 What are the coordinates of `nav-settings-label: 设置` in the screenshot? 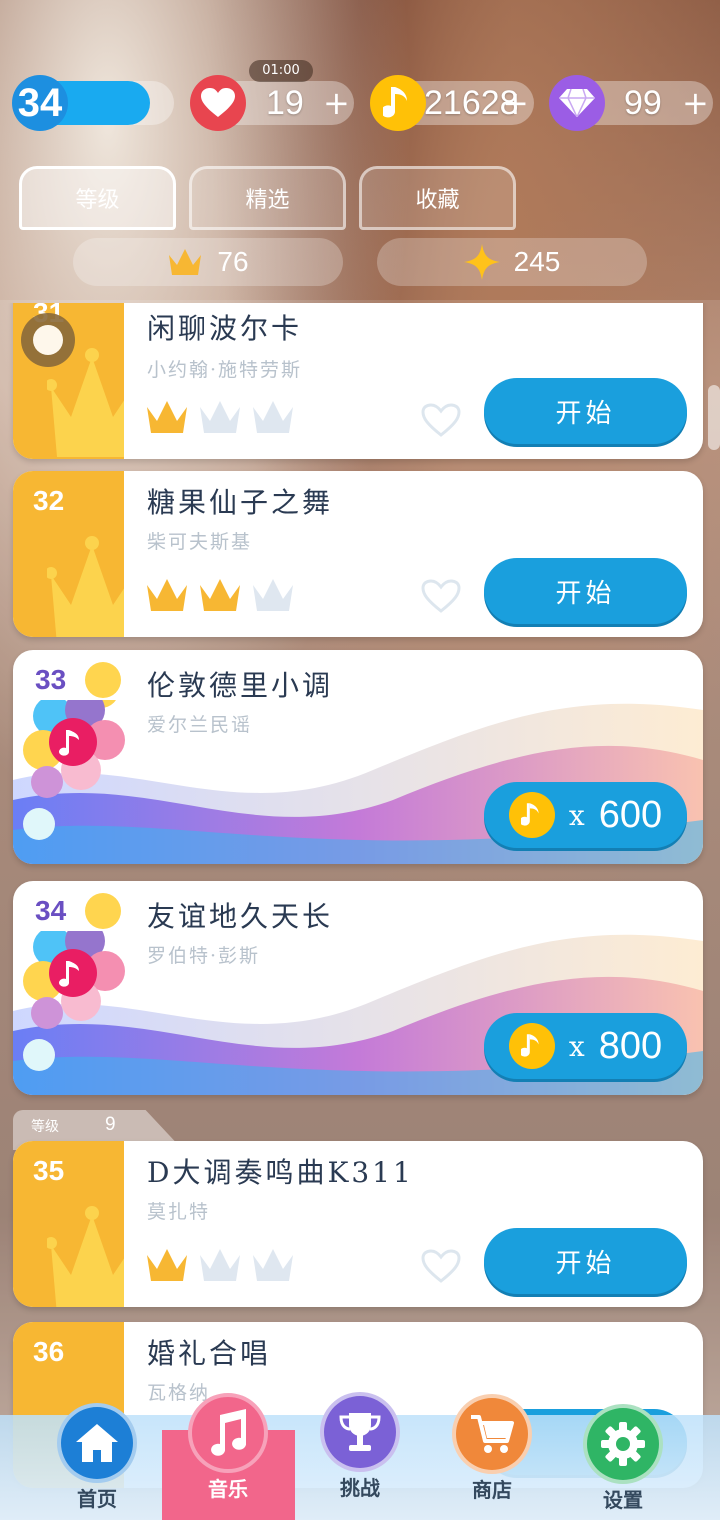 It's located at (623, 1500).